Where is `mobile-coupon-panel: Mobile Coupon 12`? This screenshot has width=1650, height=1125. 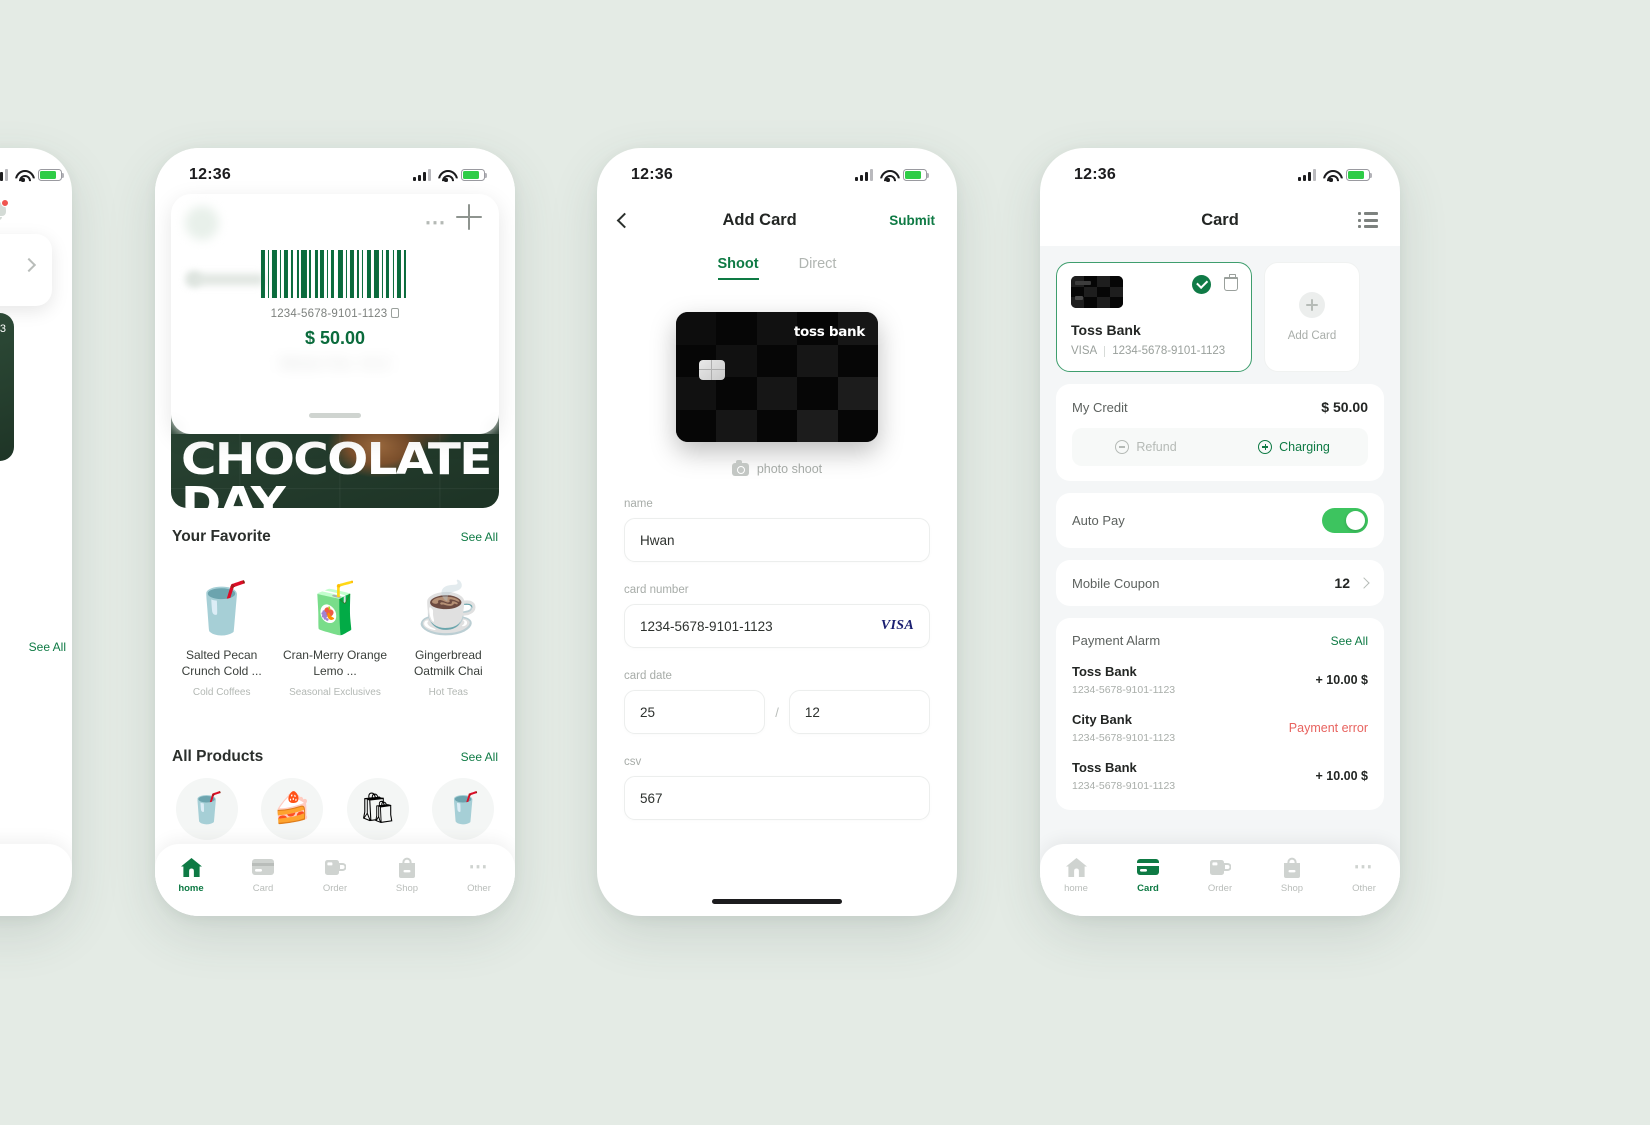 mobile-coupon-panel: Mobile Coupon 12 is located at coordinates (1220, 583).